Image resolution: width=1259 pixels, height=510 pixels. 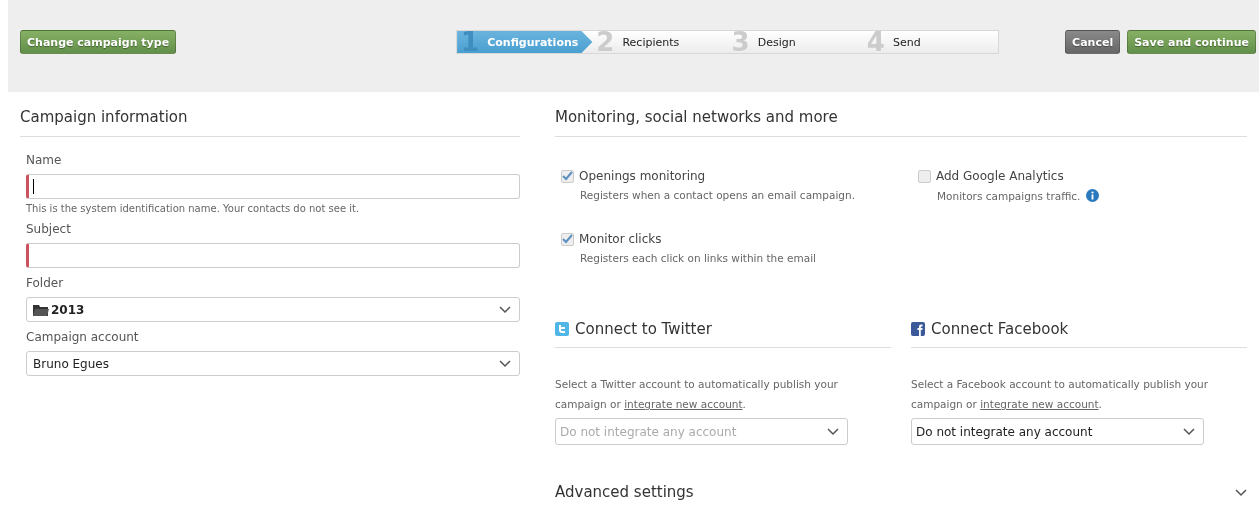 I want to click on panel-description: Select a Twitter account to automatically publish your campaign or integrate new account., so click(x=697, y=394).